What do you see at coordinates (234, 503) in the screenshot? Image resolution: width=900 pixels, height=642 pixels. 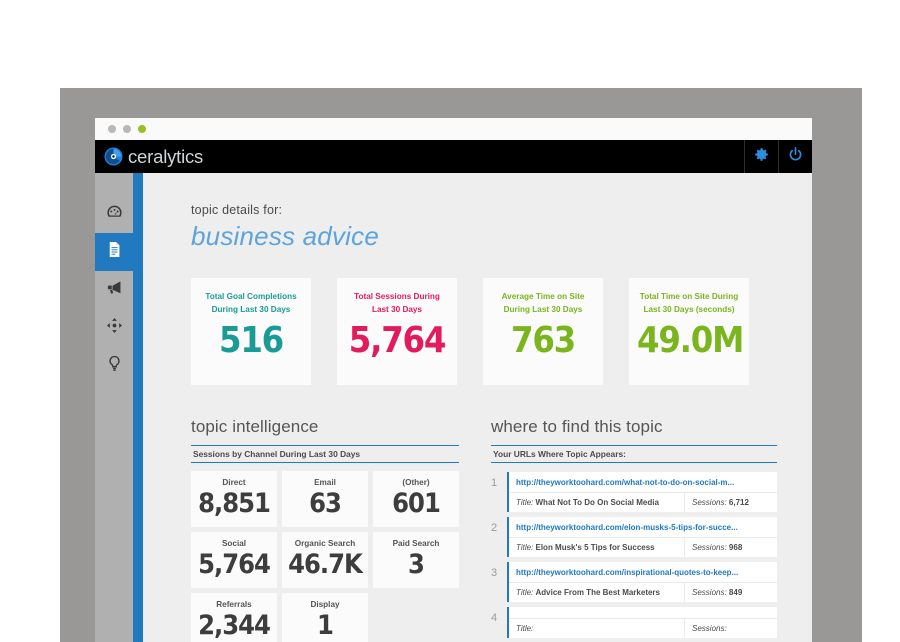 I see `channel-value: 8,851` at bounding box center [234, 503].